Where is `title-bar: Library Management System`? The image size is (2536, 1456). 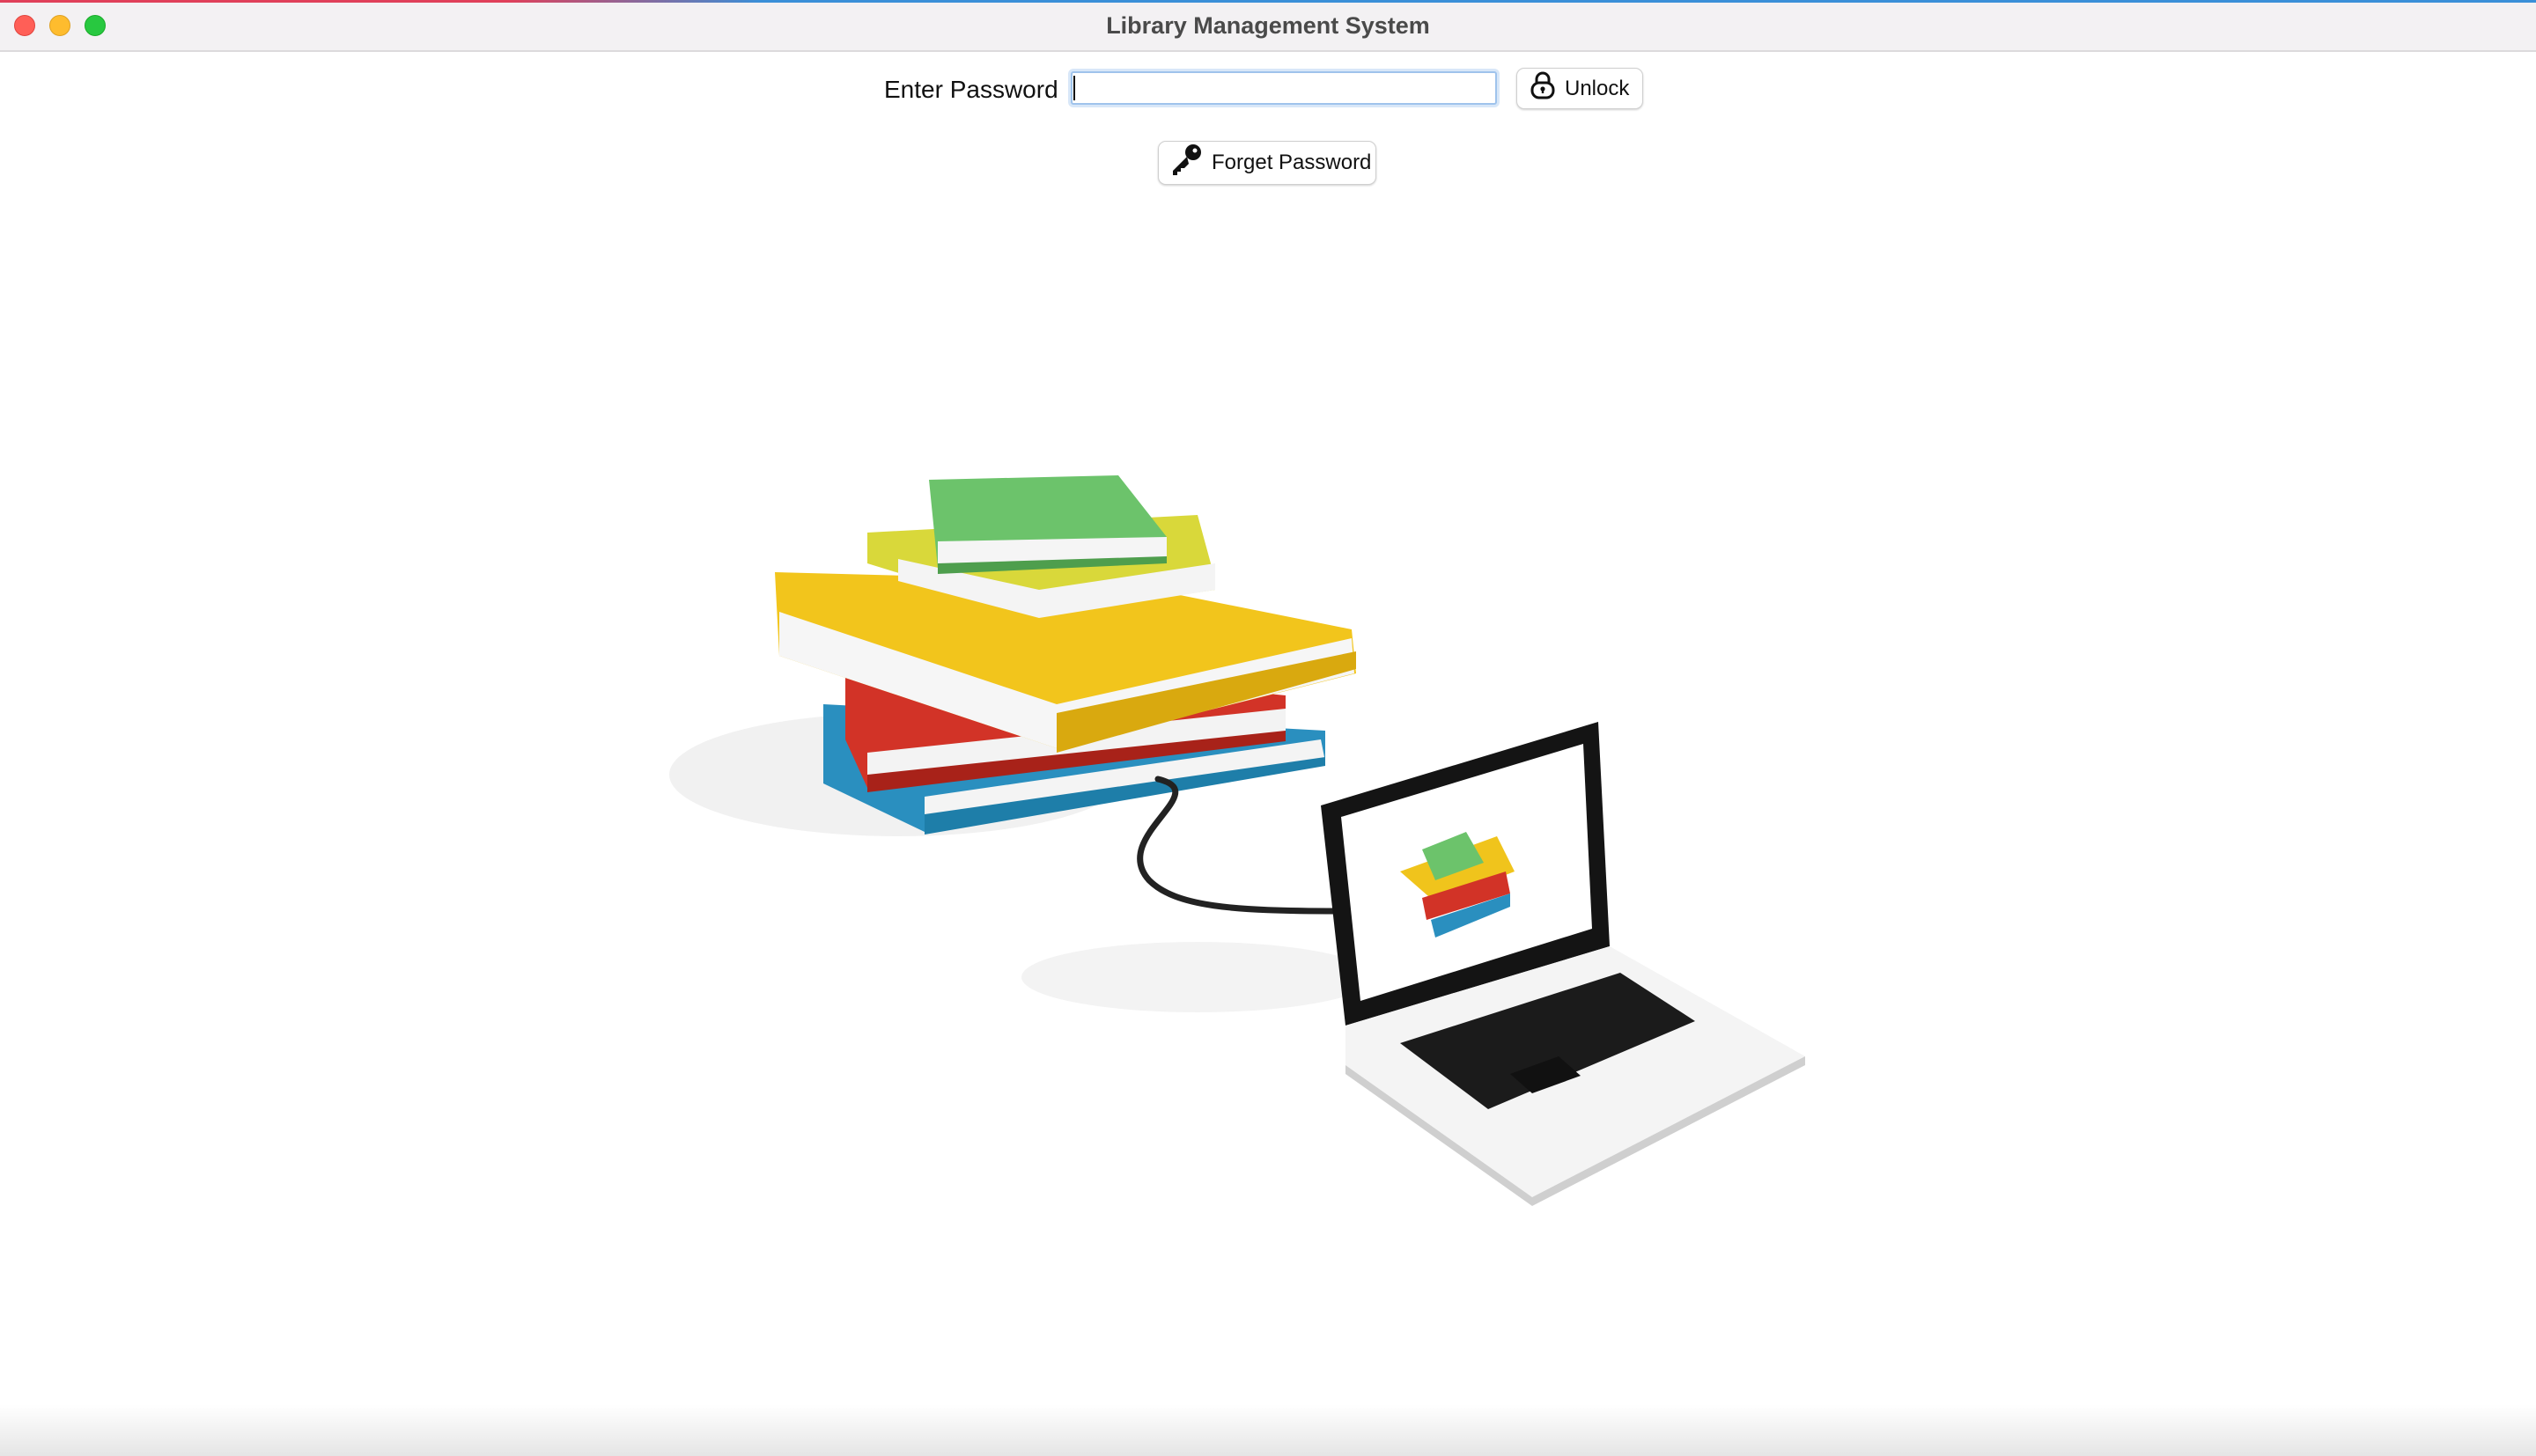 title-bar: Library Management System is located at coordinates (1268, 26).